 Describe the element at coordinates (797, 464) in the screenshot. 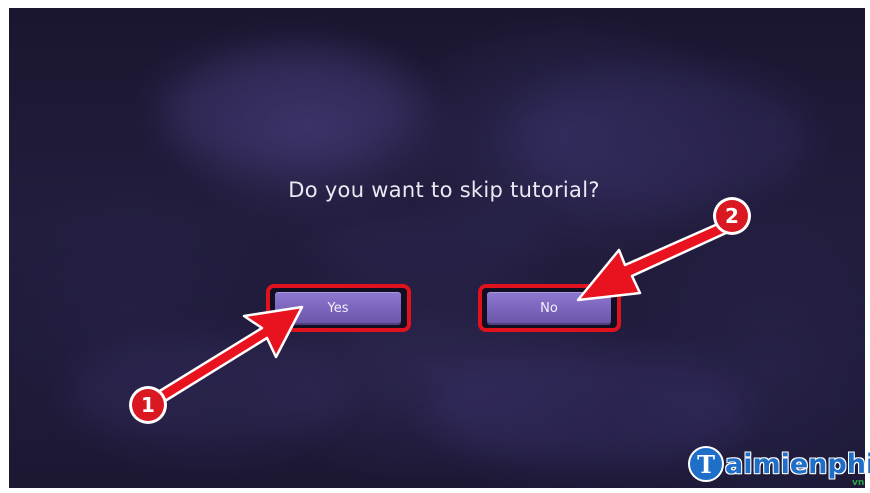

I see `watermark-text: aimienphi` at that location.